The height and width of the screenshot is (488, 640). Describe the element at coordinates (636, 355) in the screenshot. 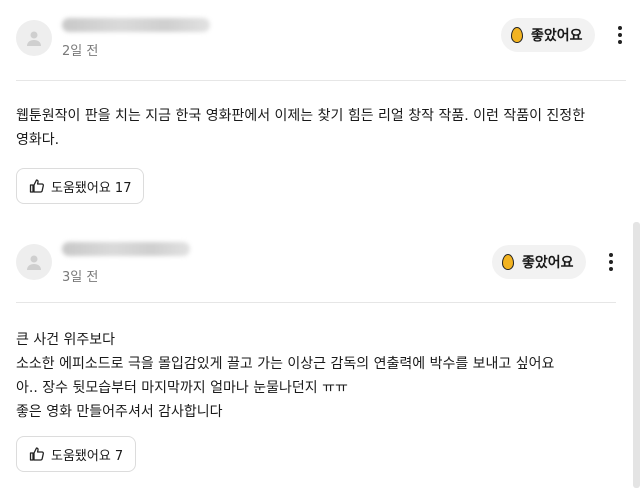

I see `scrollbar` at that location.